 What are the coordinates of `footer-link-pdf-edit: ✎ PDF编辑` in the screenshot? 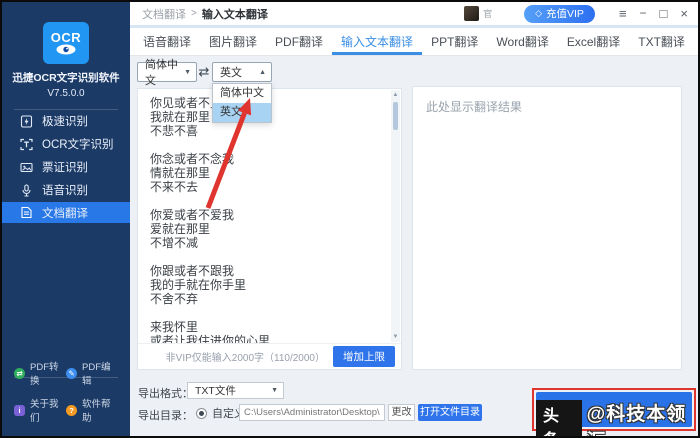 It's located at (92, 373).